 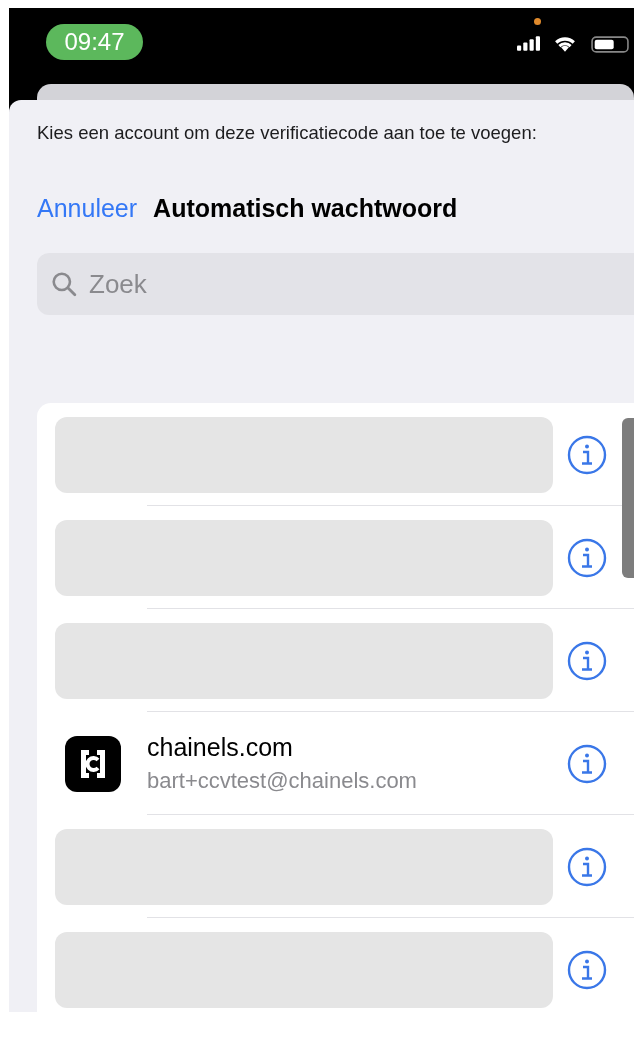 What do you see at coordinates (94, 42) in the screenshot?
I see `status-time: 09:47` at bounding box center [94, 42].